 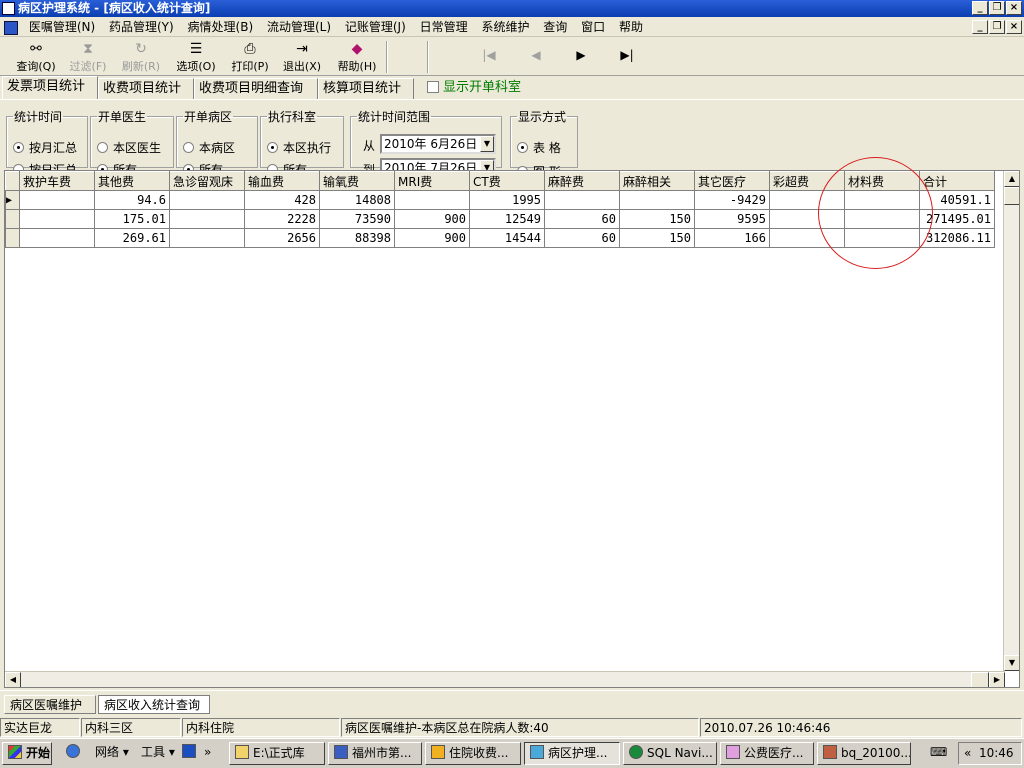 What do you see at coordinates (1014, 8) in the screenshot?
I see `close-button: ×` at bounding box center [1014, 8].